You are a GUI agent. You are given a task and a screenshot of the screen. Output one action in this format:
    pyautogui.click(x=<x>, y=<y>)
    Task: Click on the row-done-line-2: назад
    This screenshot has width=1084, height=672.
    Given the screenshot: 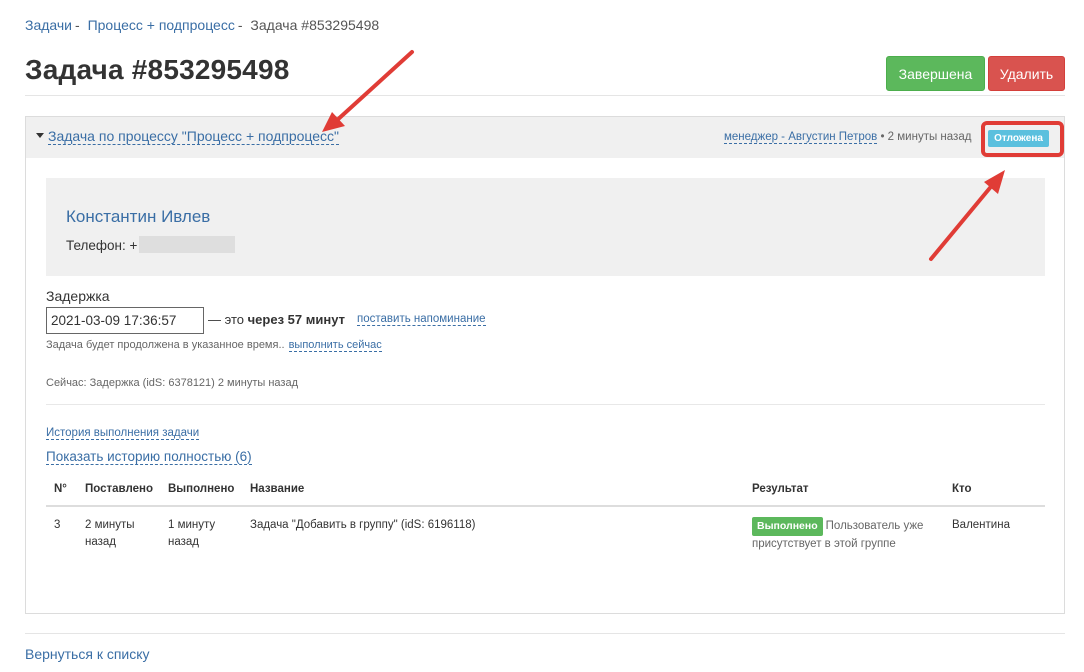 What is the action you would take?
    pyautogui.click(x=183, y=542)
    